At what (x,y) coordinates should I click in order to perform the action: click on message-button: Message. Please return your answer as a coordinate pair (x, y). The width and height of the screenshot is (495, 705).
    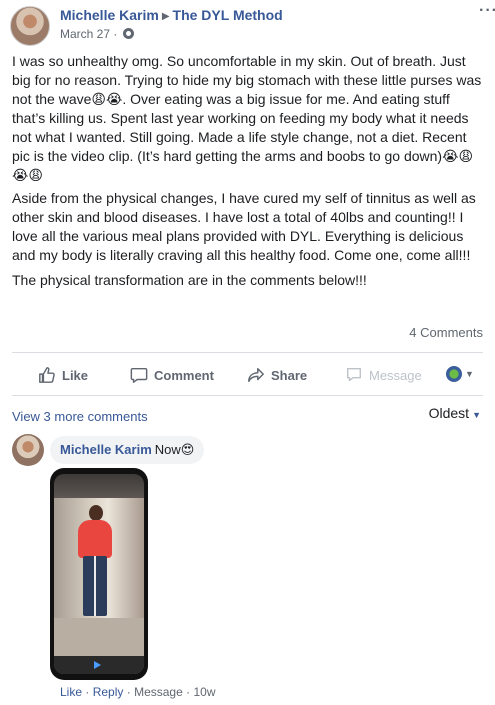
    Looking at the image, I should click on (383, 375).